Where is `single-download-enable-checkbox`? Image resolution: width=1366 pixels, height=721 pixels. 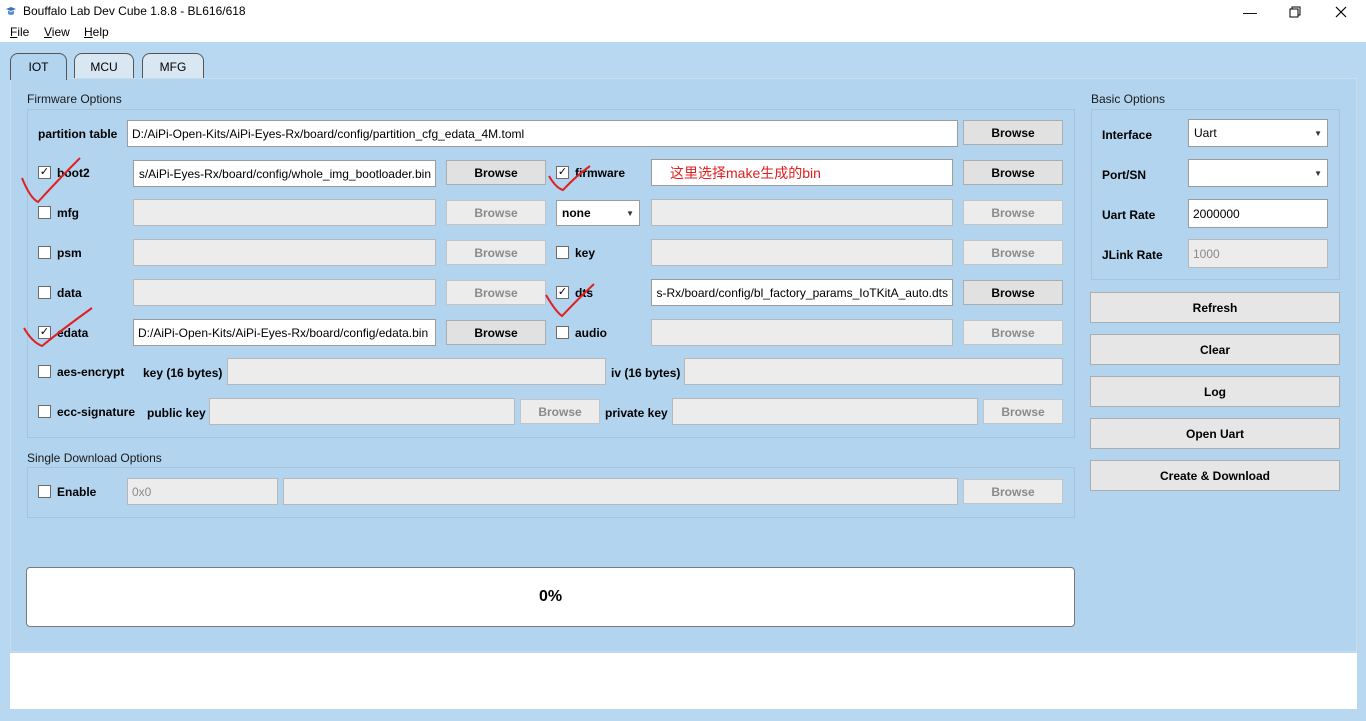
single-download-enable-checkbox is located at coordinates (44, 491).